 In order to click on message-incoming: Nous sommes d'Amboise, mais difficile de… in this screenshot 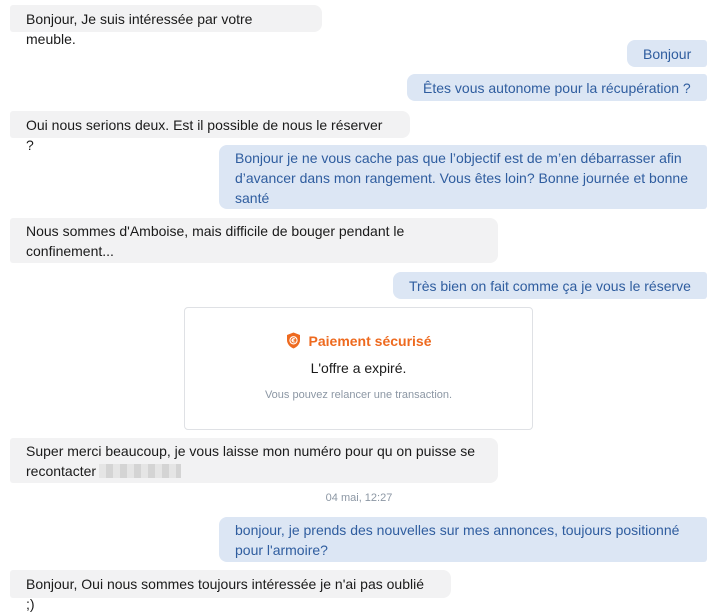, I will do `click(254, 240)`.